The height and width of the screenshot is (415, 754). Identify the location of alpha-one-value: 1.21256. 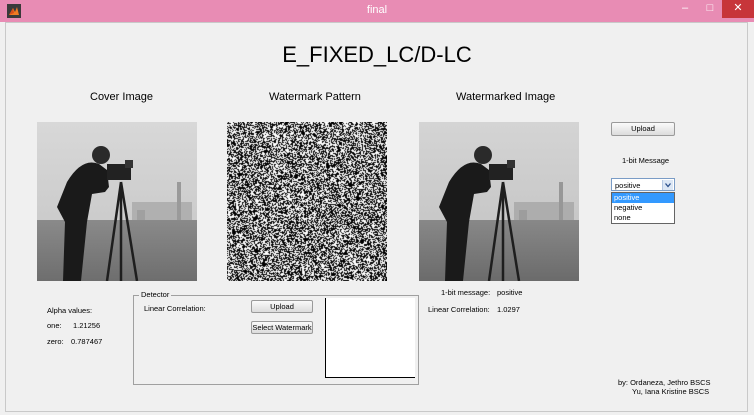
(87, 325).